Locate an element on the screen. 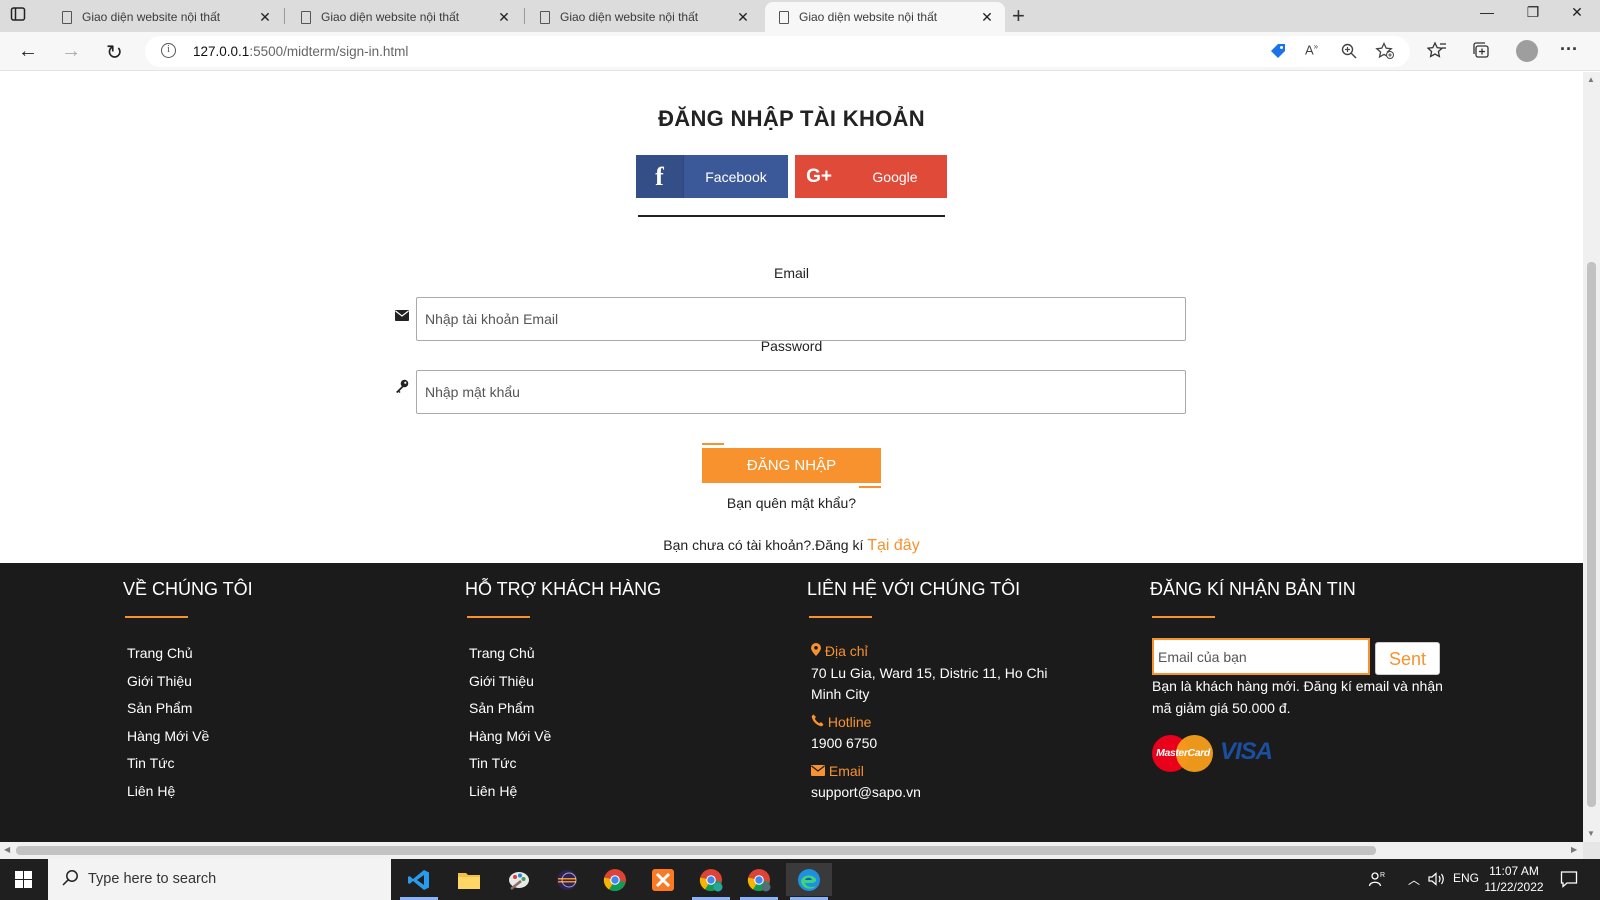  browser-tab-3: Giao diện website nội thất ✕ is located at coordinates (643, 17).